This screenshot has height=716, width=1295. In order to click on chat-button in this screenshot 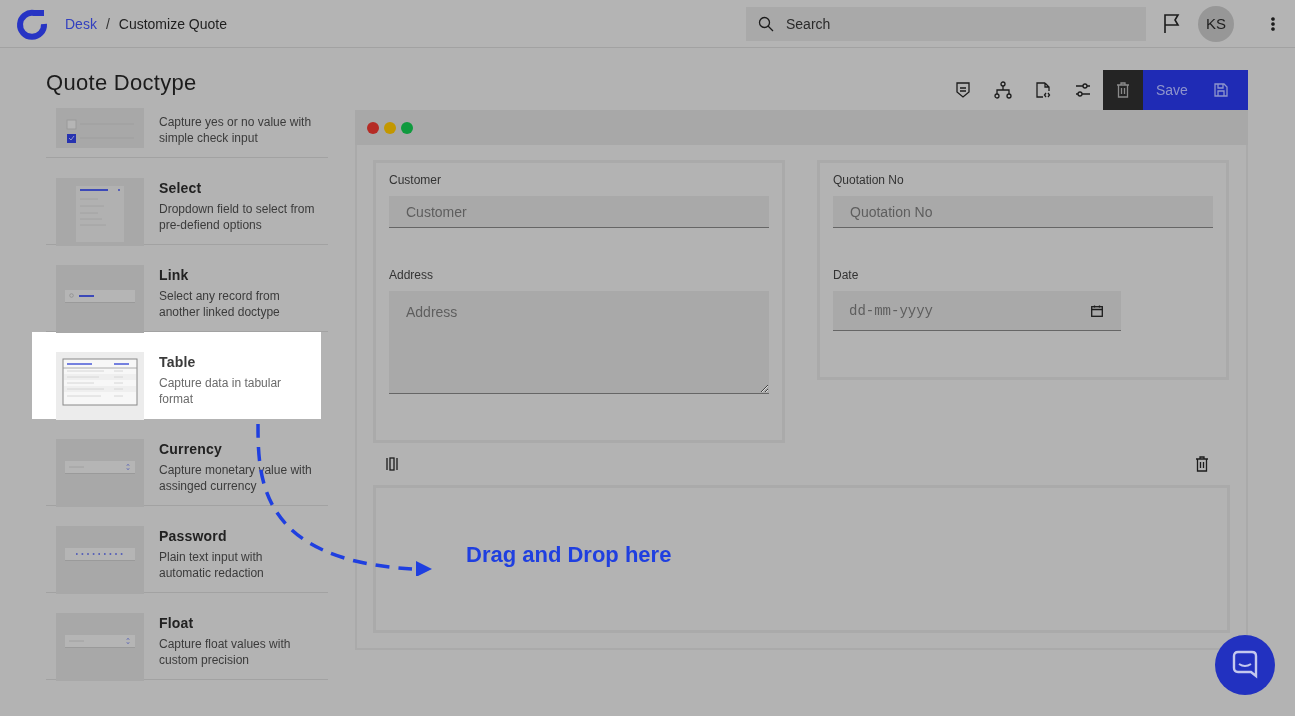, I will do `click(1245, 665)`.